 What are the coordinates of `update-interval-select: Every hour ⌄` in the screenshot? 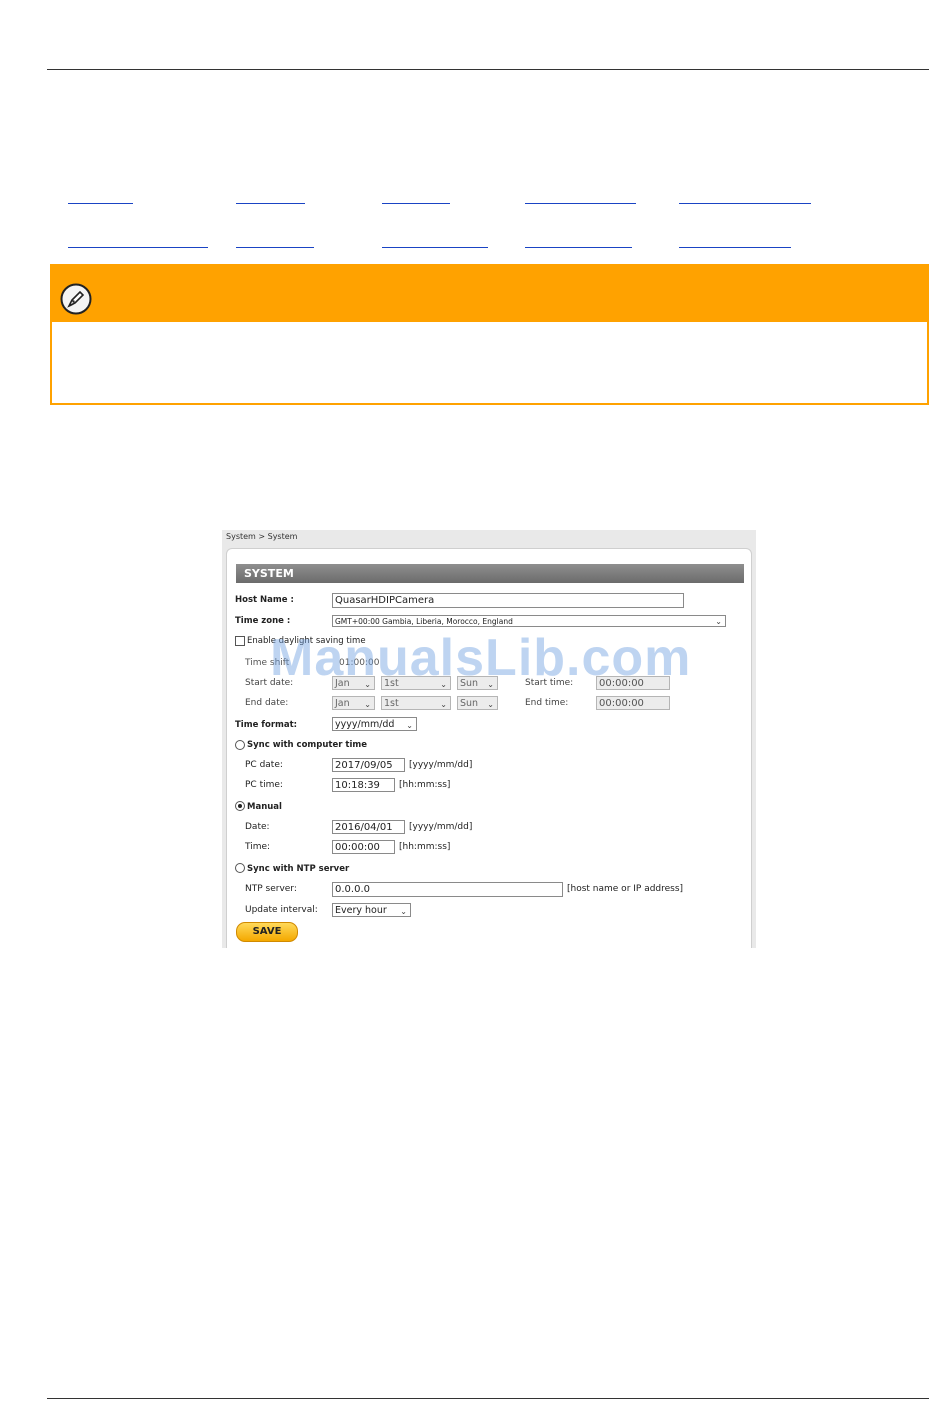 It's located at (371, 910).